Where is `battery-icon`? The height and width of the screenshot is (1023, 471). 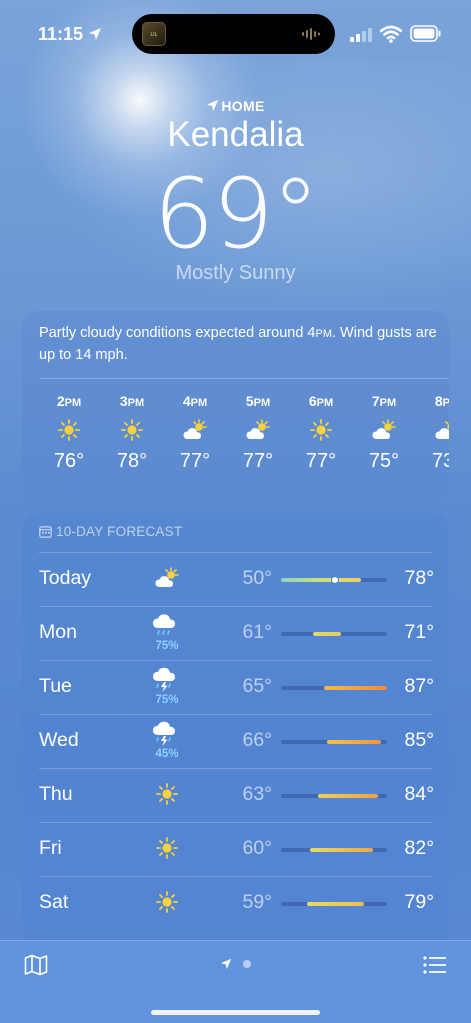
battery-icon is located at coordinates (425, 33).